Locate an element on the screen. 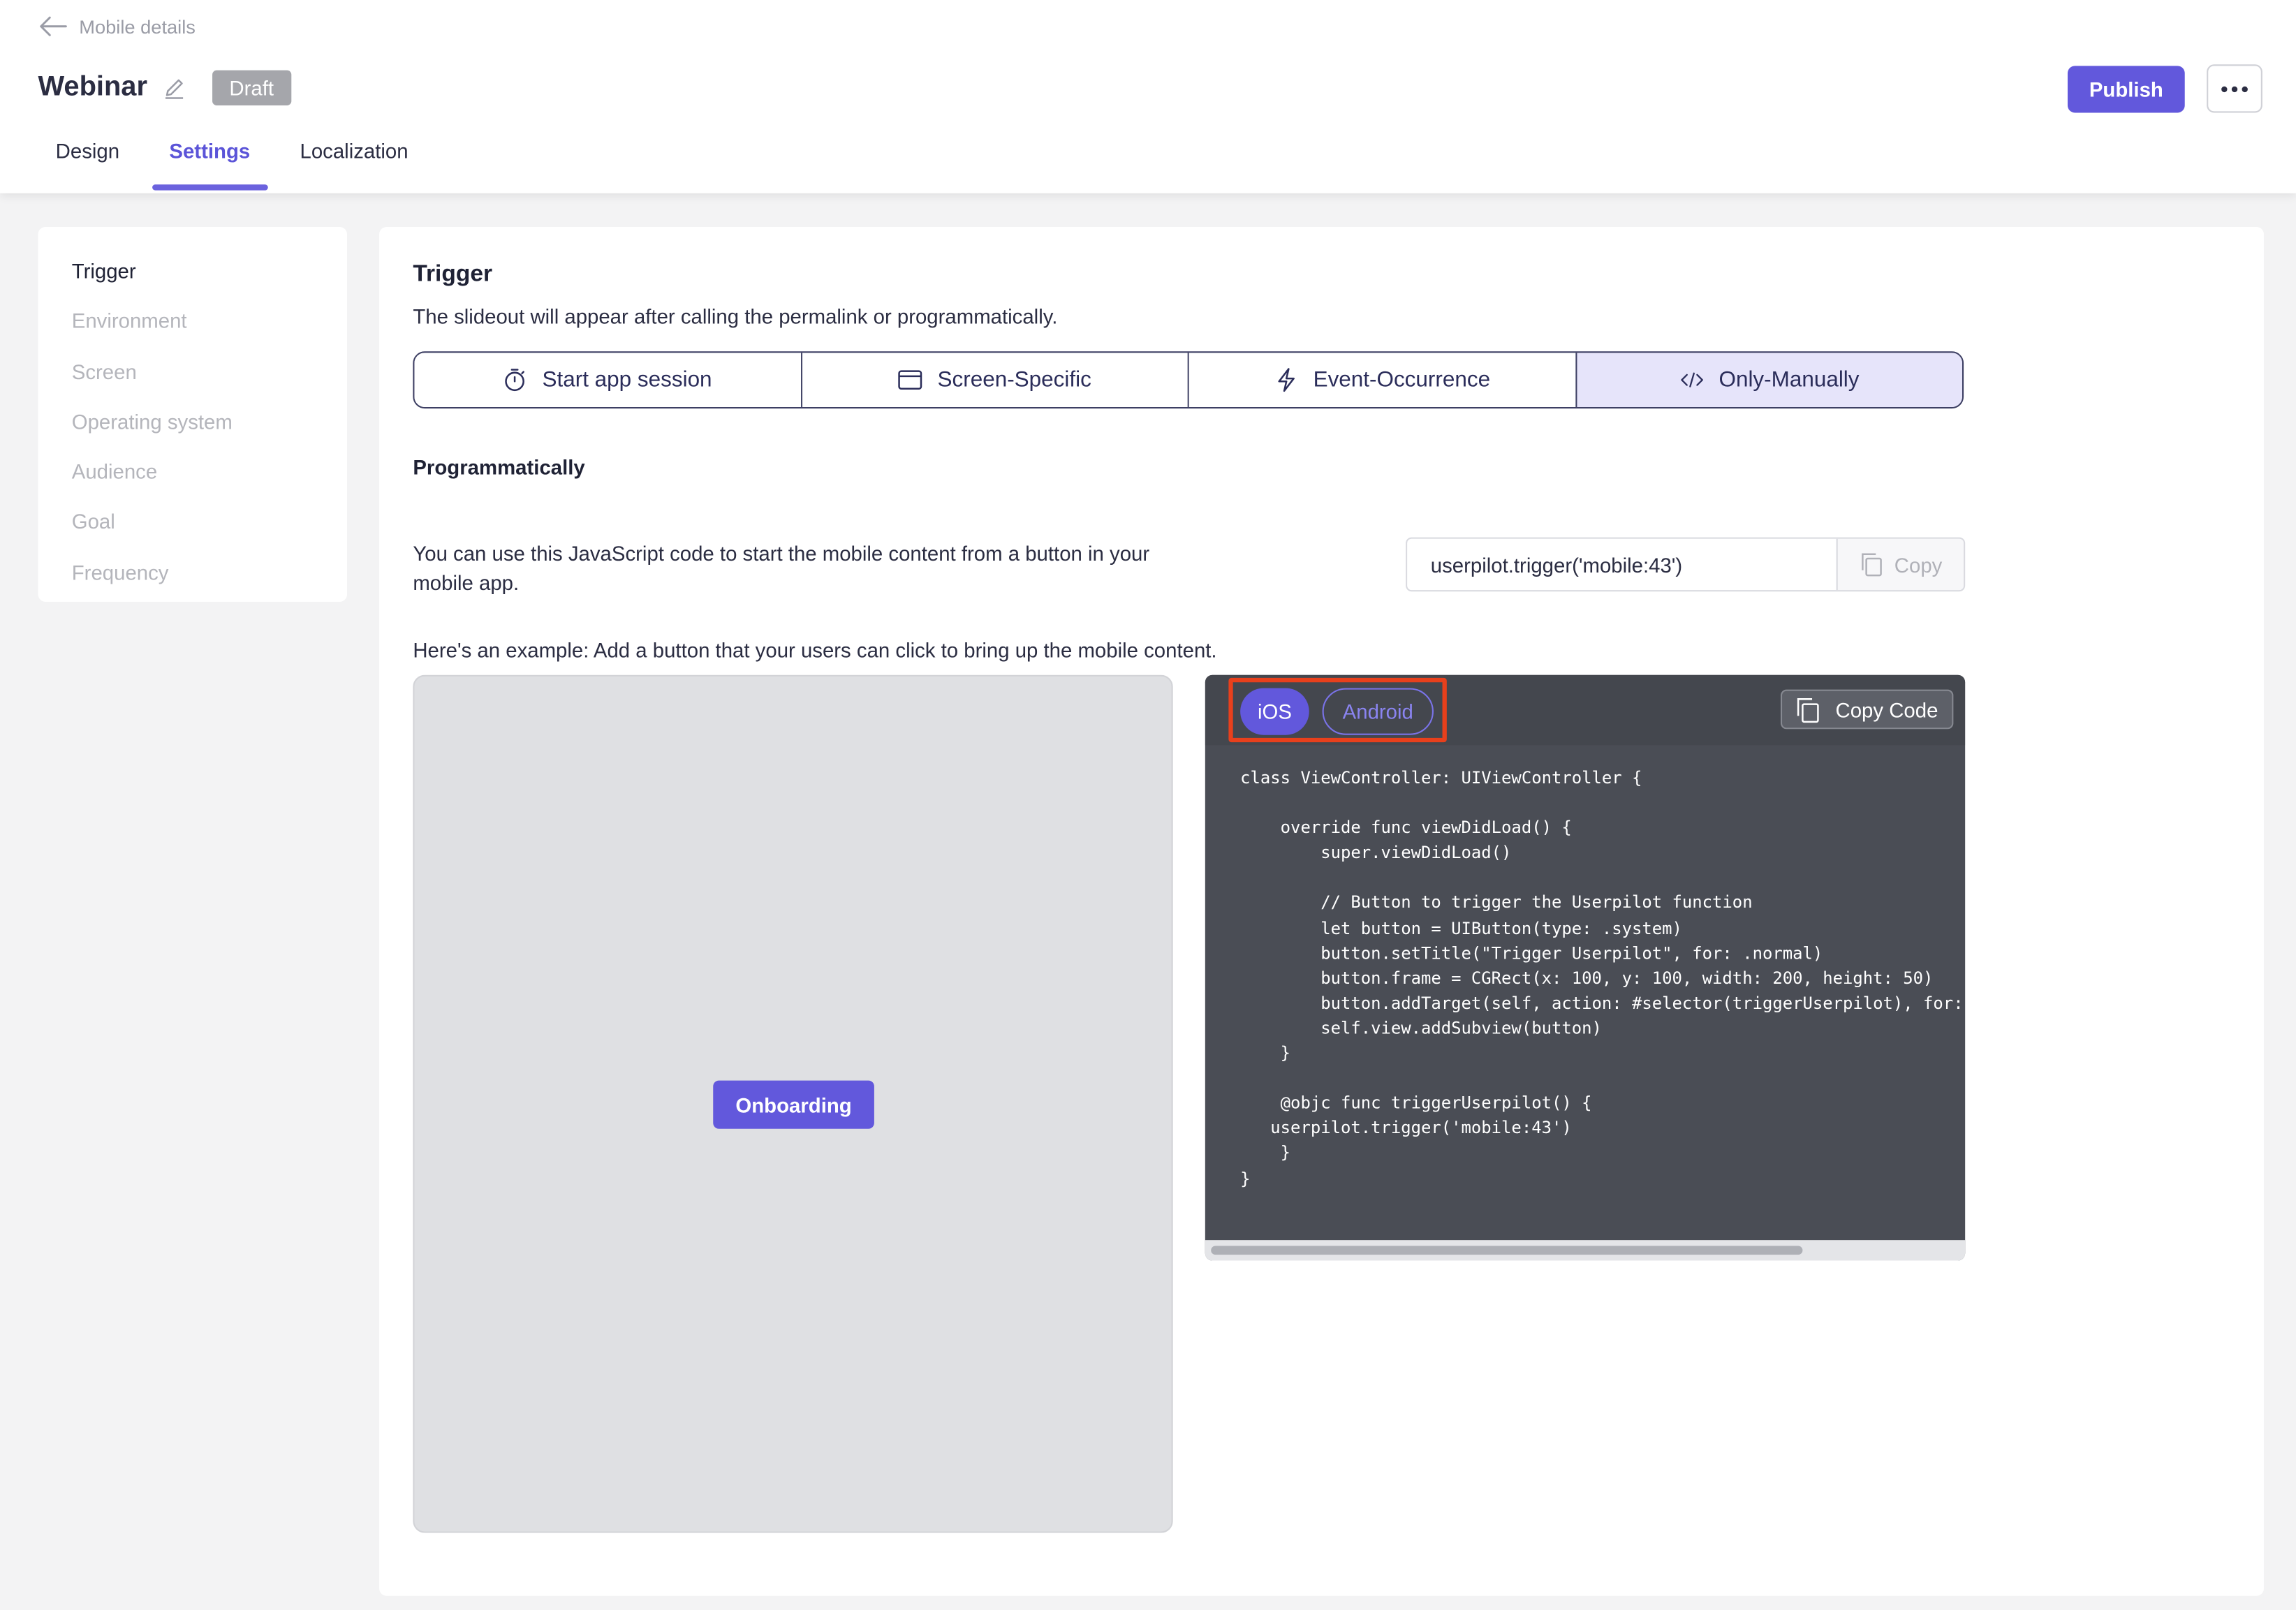 The image size is (2296, 1610). copy-label: Copy is located at coordinates (1918, 564).